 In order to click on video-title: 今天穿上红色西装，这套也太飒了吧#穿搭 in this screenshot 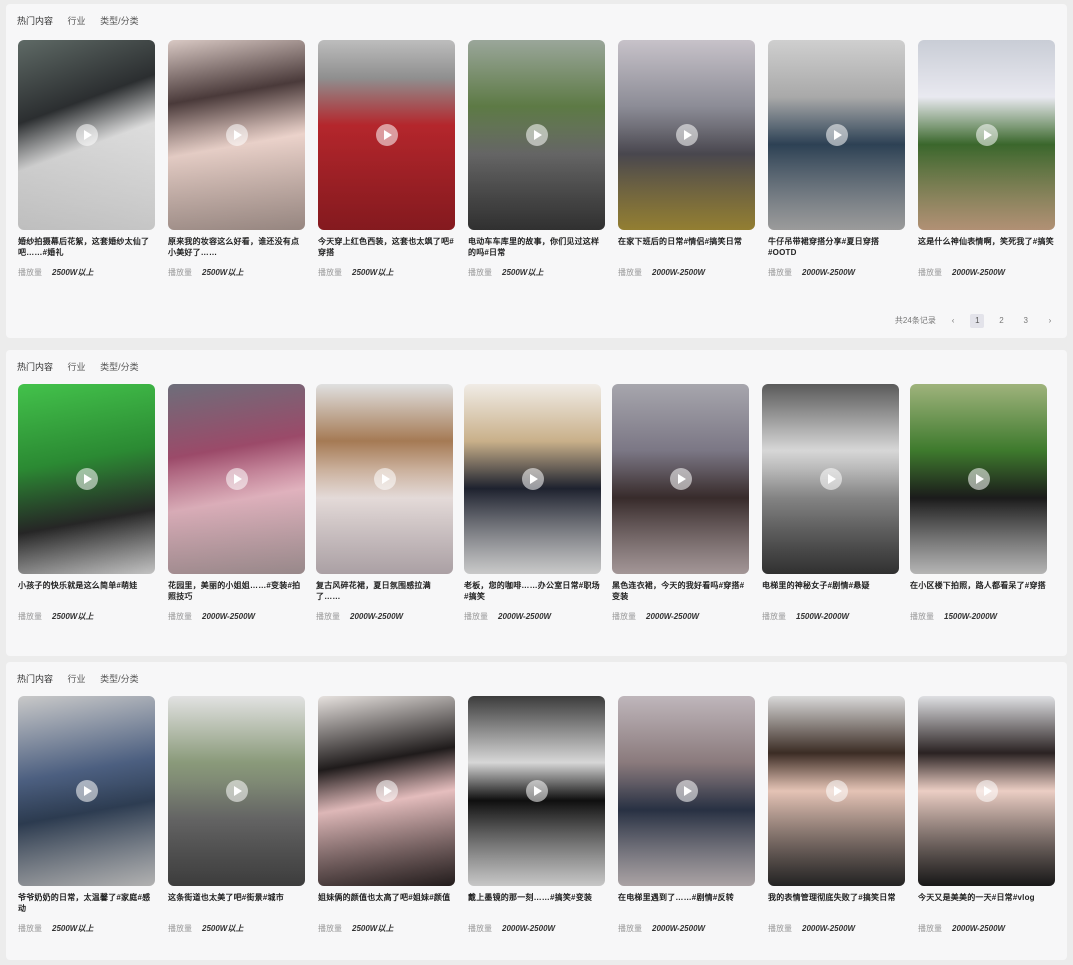, I will do `click(386, 247)`.